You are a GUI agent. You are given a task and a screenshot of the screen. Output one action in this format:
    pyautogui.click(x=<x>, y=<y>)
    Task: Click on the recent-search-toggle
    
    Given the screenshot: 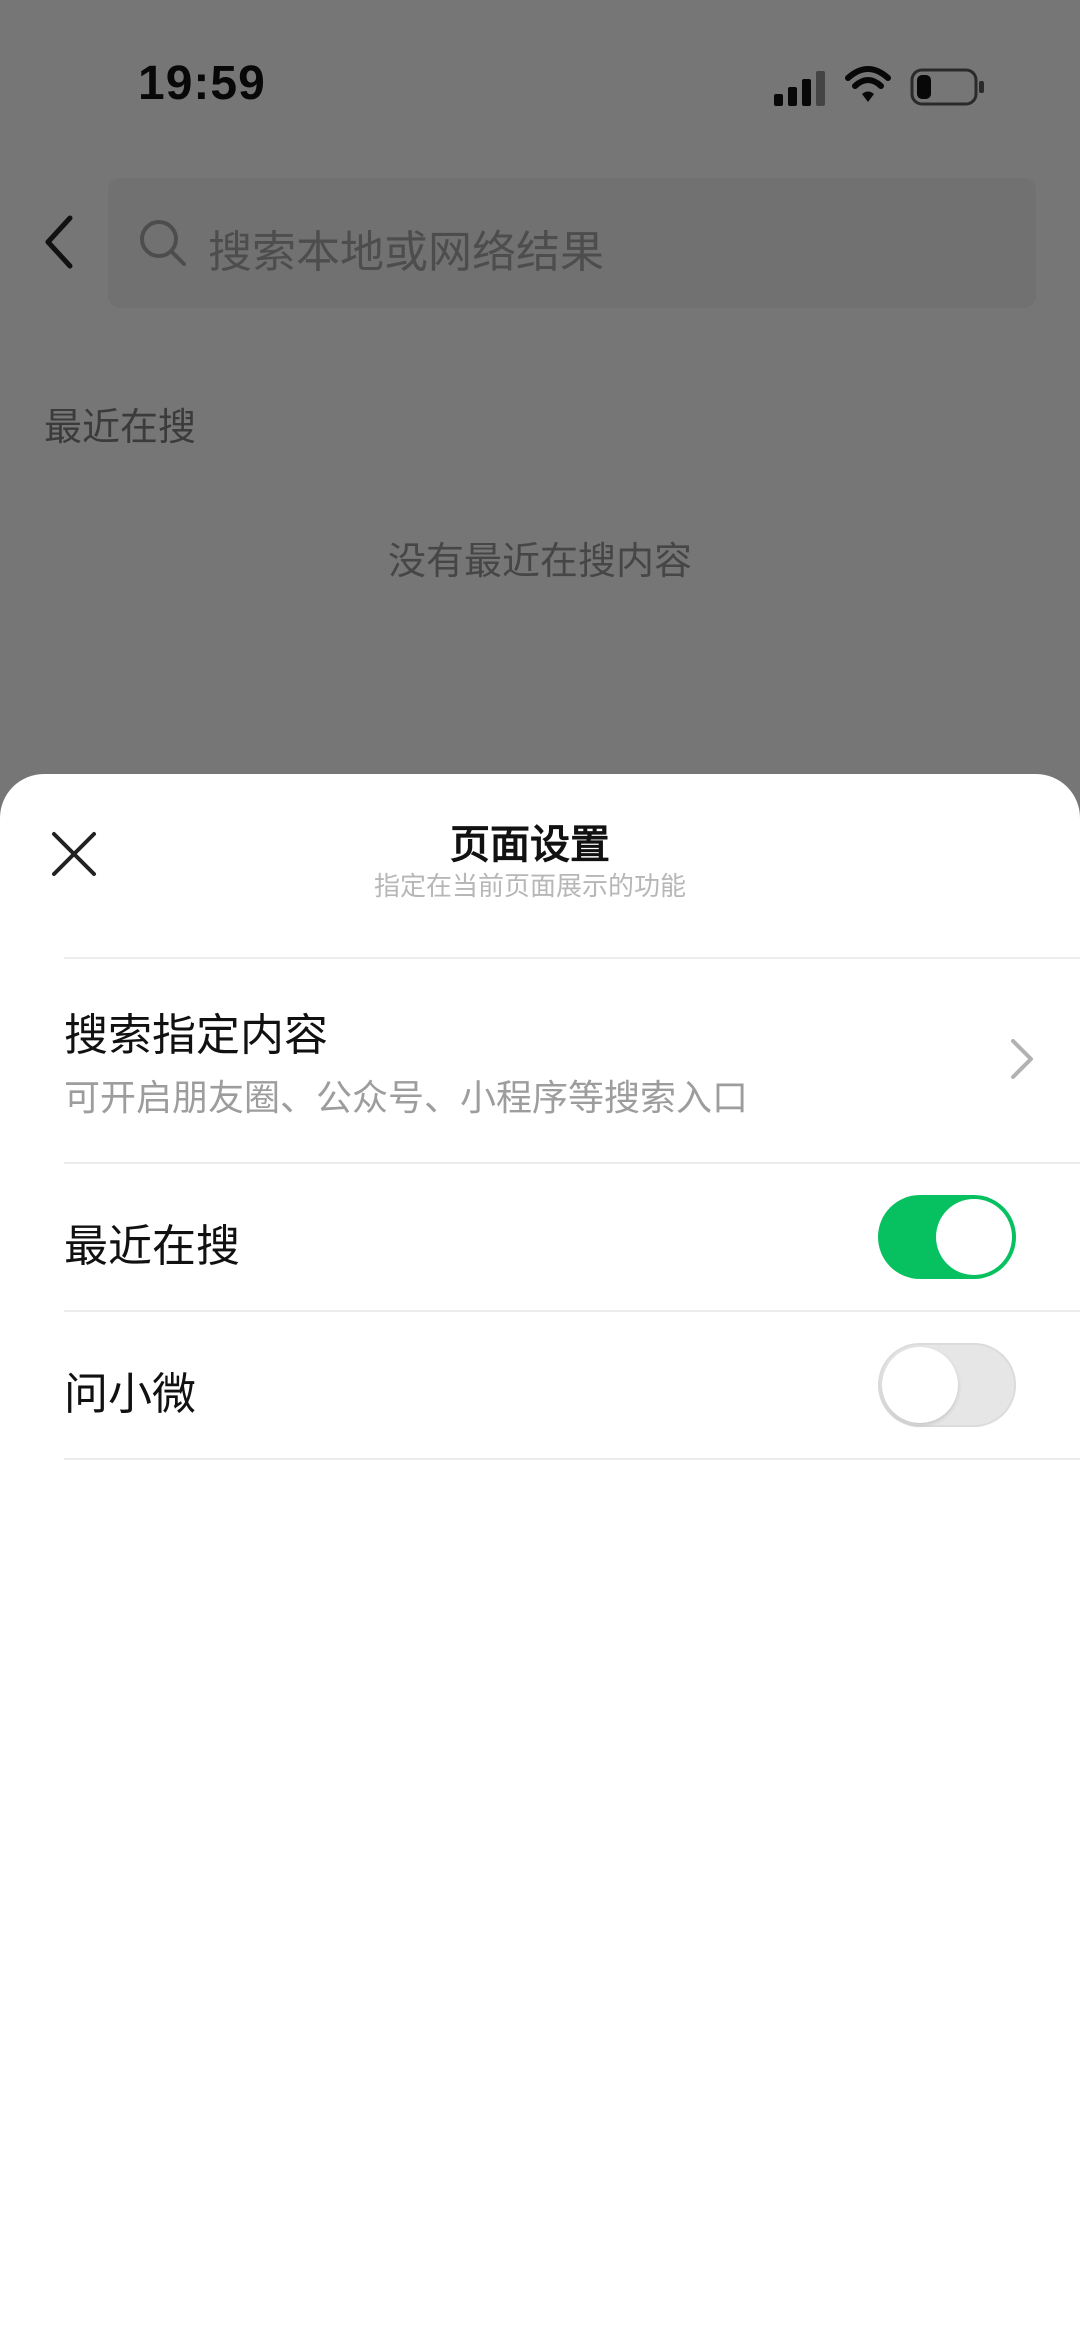 What is the action you would take?
    pyautogui.click(x=947, y=1237)
    